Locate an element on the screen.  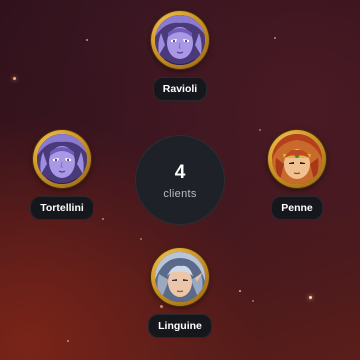
client-node-linguine: Linguine is located at coordinates (180, 293).